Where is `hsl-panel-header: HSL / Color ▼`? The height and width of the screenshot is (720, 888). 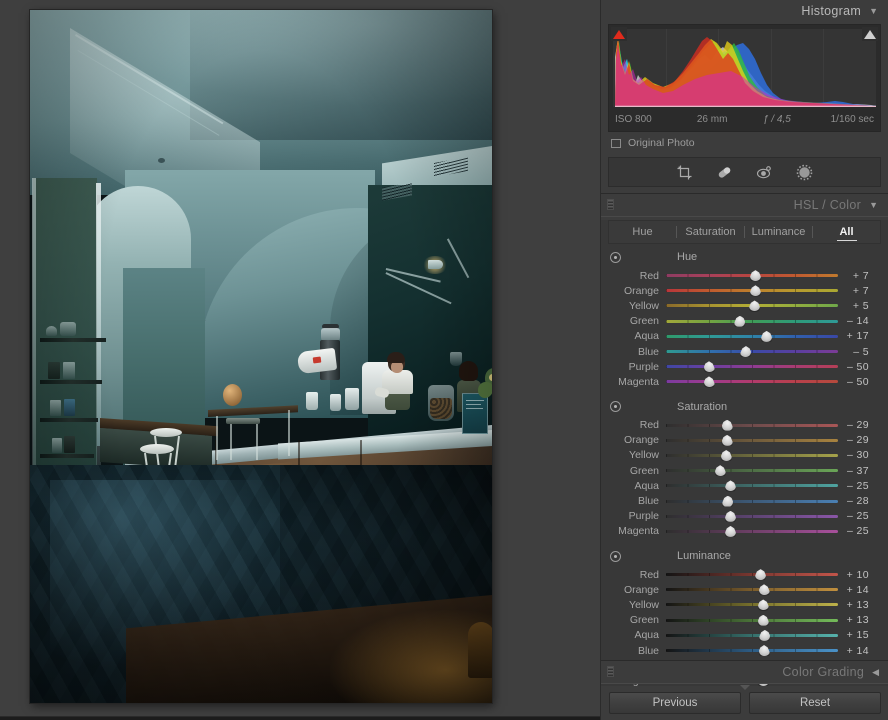 hsl-panel-header: HSL / Color ▼ is located at coordinates (744, 205).